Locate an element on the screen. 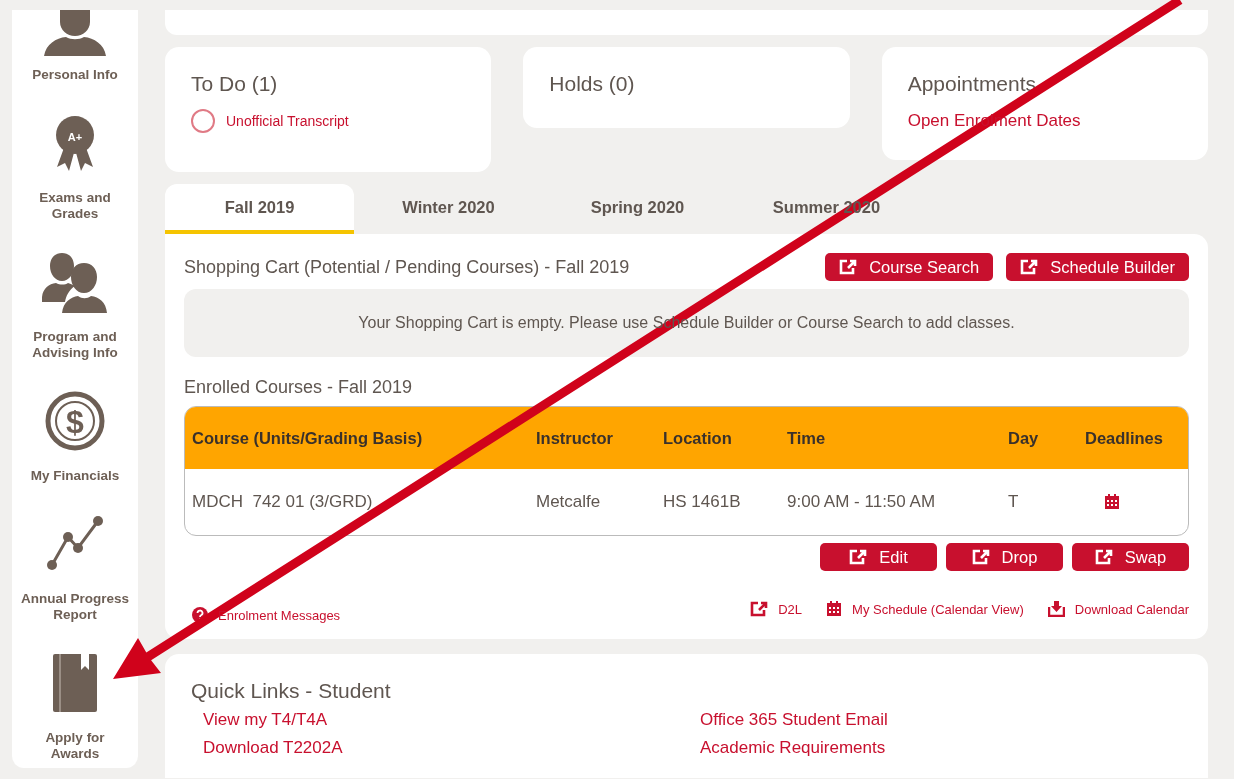 The width and height of the screenshot is (1234, 779). sidebar-item: Program and Advising Info is located at coordinates (75, 345).